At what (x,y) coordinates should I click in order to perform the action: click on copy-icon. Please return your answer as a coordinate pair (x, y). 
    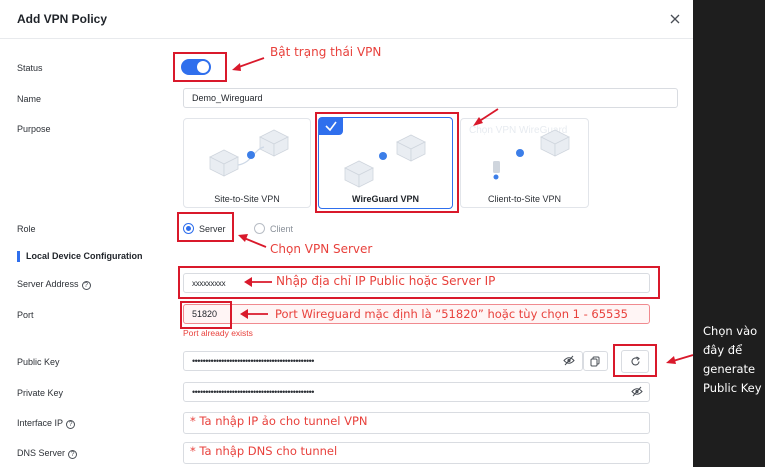
    Looking at the image, I should click on (595, 361).